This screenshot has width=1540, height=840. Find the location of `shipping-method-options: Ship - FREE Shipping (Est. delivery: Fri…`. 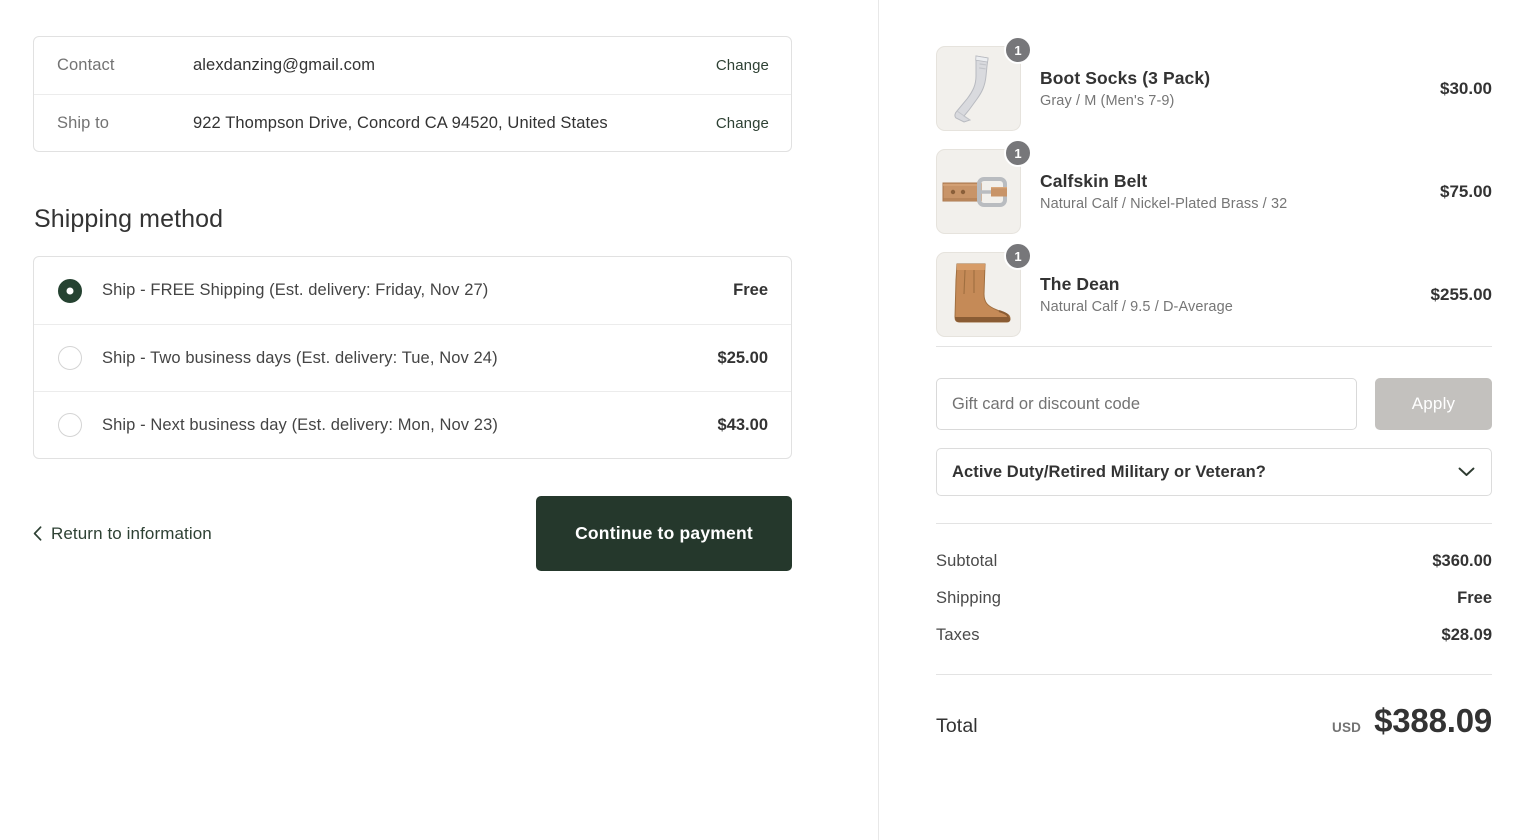

shipping-method-options: Ship - FREE Shipping (Est. delivery: Fri… is located at coordinates (412, 357).